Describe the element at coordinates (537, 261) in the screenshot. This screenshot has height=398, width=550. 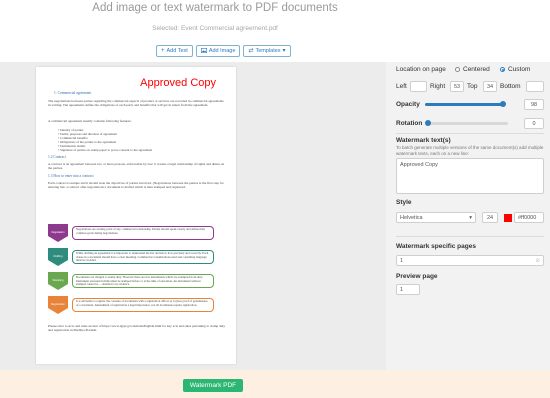
I see `clear-icon: ⊘` at that location.